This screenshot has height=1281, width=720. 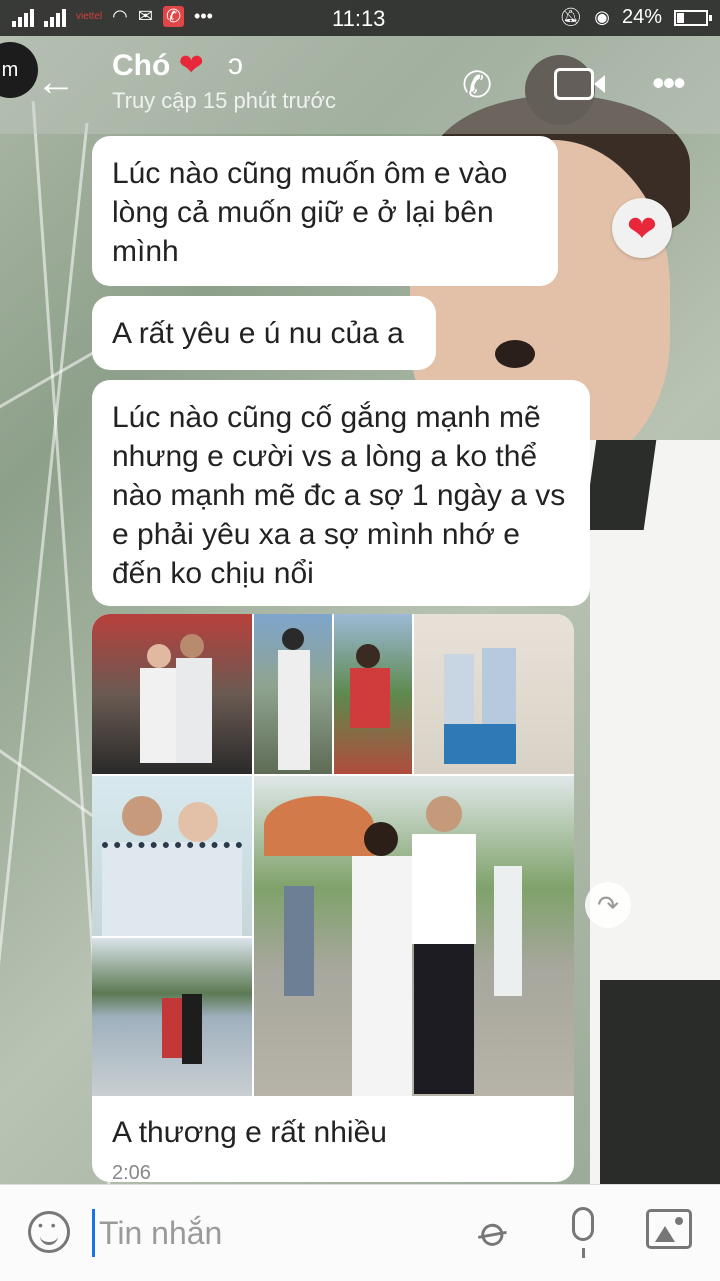 I want to click on last-seen-status: Truy cập 15 phút trước, so click(x=224, y=100).